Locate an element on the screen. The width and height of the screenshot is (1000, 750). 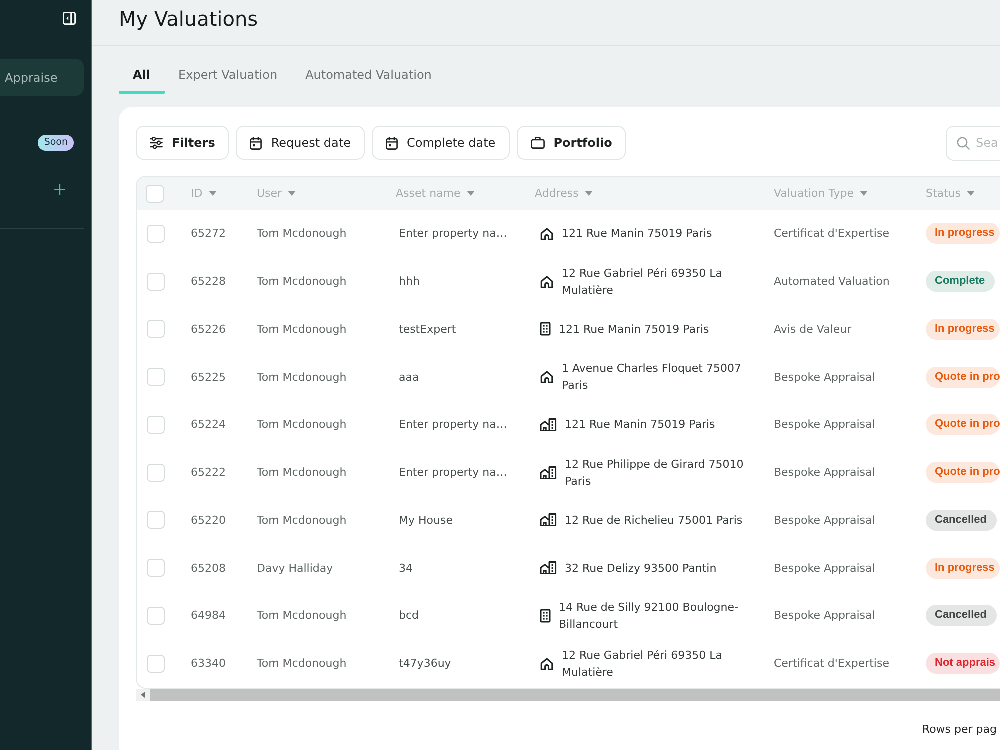
table-cell-text: 32 Rue Delizy 93500 Pantin is located at coordinates (641, 568).